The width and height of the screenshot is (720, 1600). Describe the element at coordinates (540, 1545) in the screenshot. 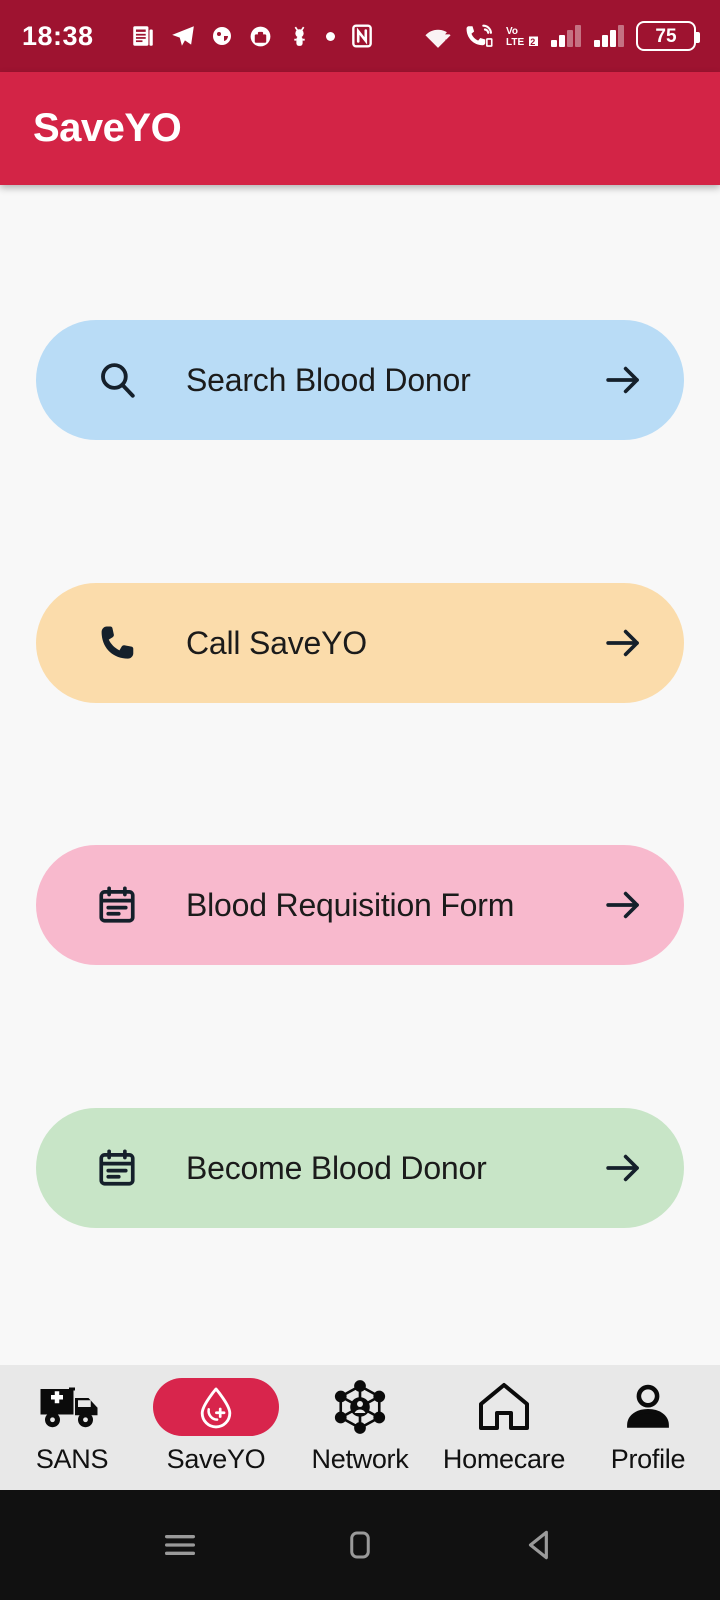

I see `back-icon` at that location.